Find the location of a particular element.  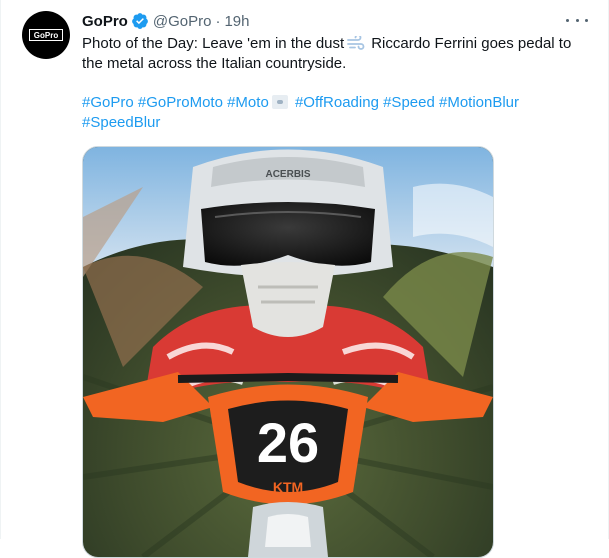

author-name: GoPro is located at coordinates (105, 21).